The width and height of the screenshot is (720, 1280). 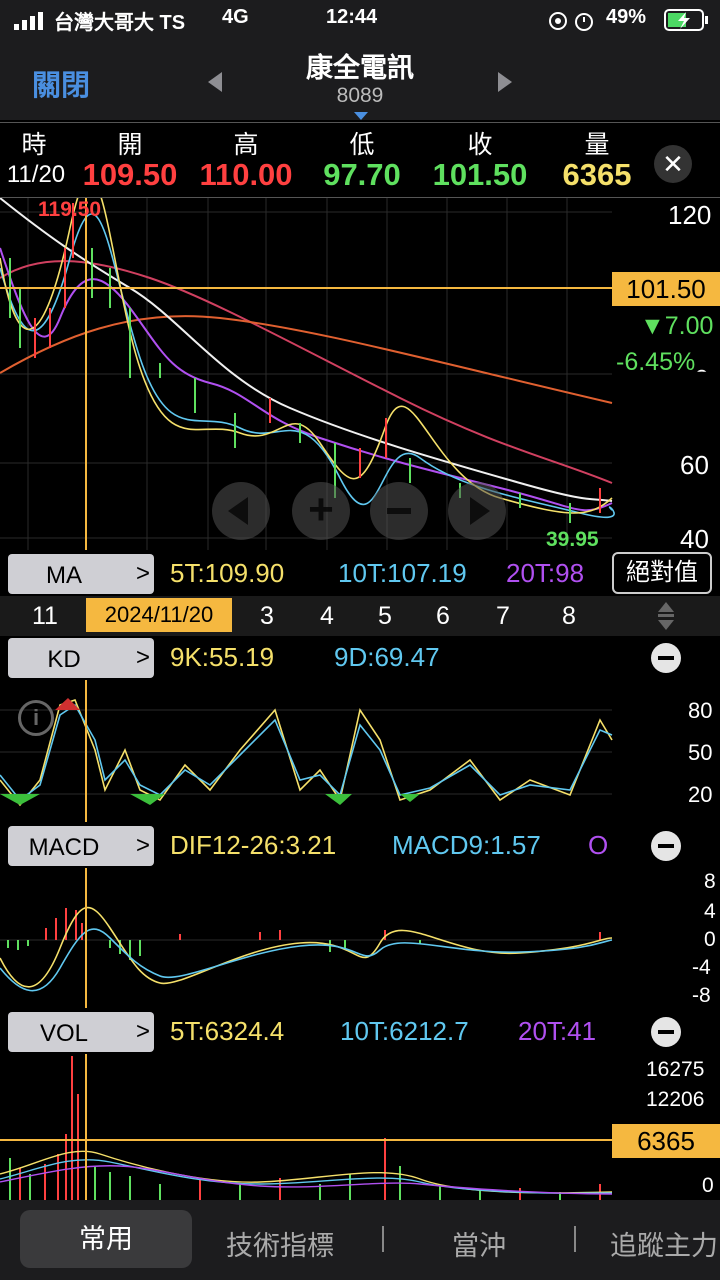 What do you see at coordinates (710, 939) in the screenshot?
I see `macd-y-tick: 0` at bounding box center [710, 939].